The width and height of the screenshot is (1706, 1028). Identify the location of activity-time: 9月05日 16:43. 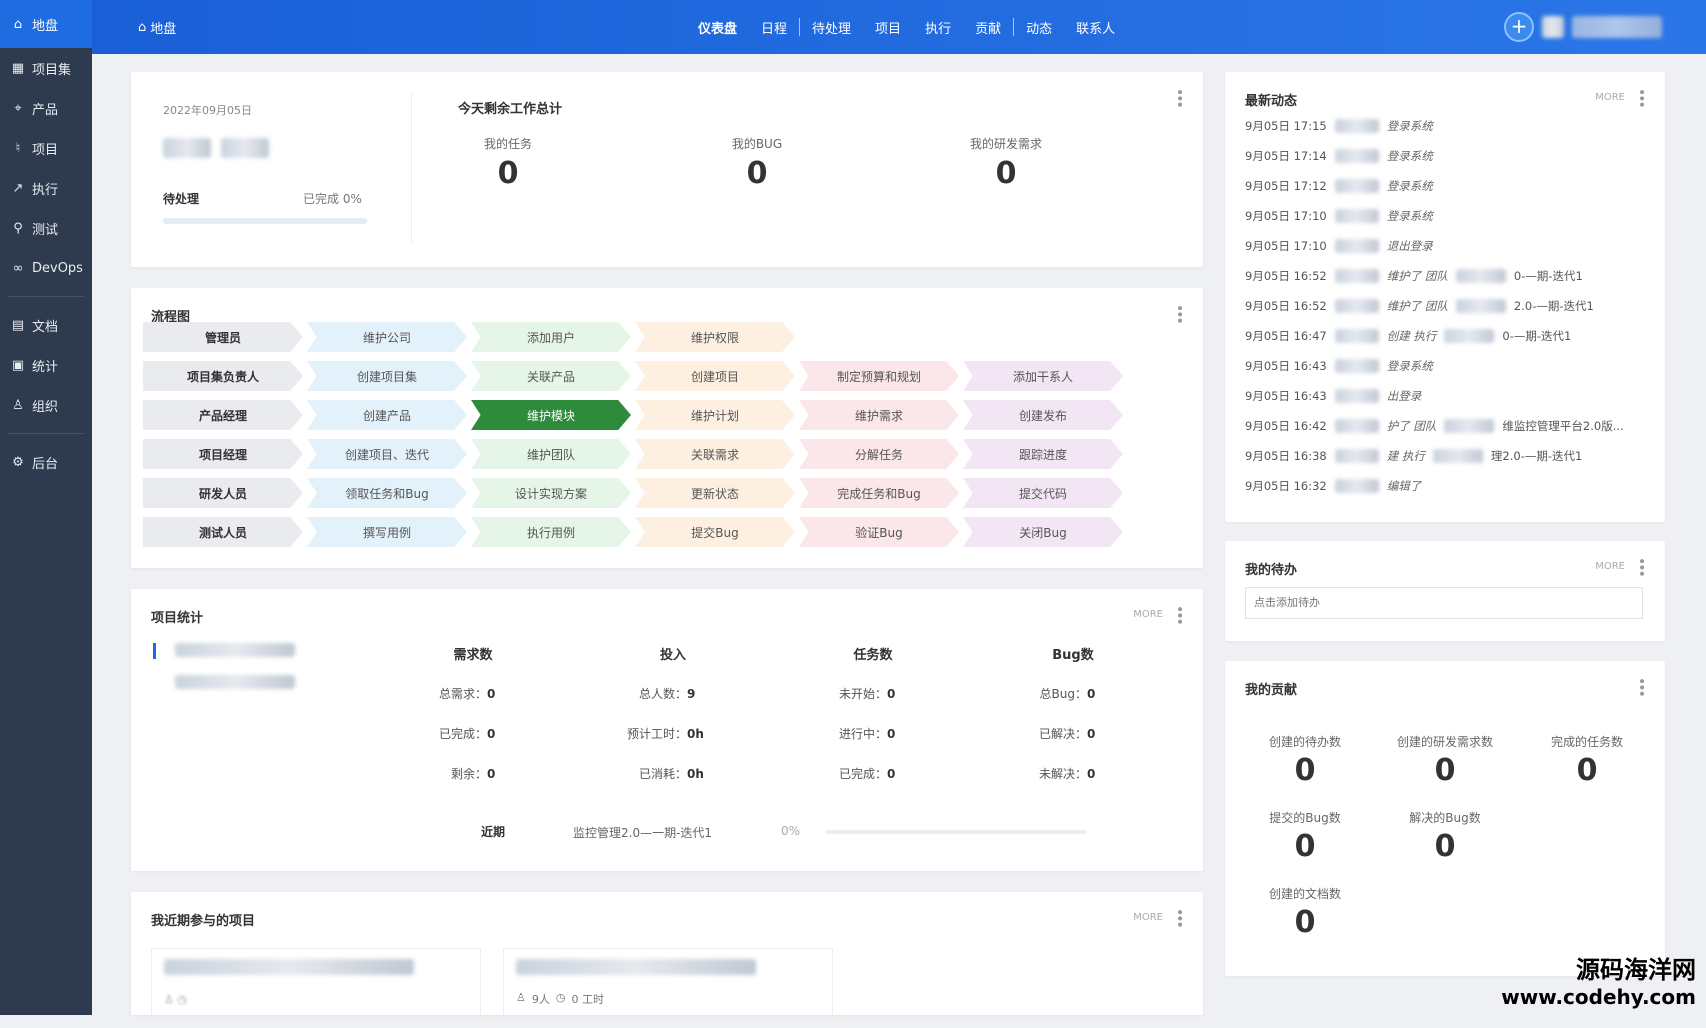
(1286, 366).